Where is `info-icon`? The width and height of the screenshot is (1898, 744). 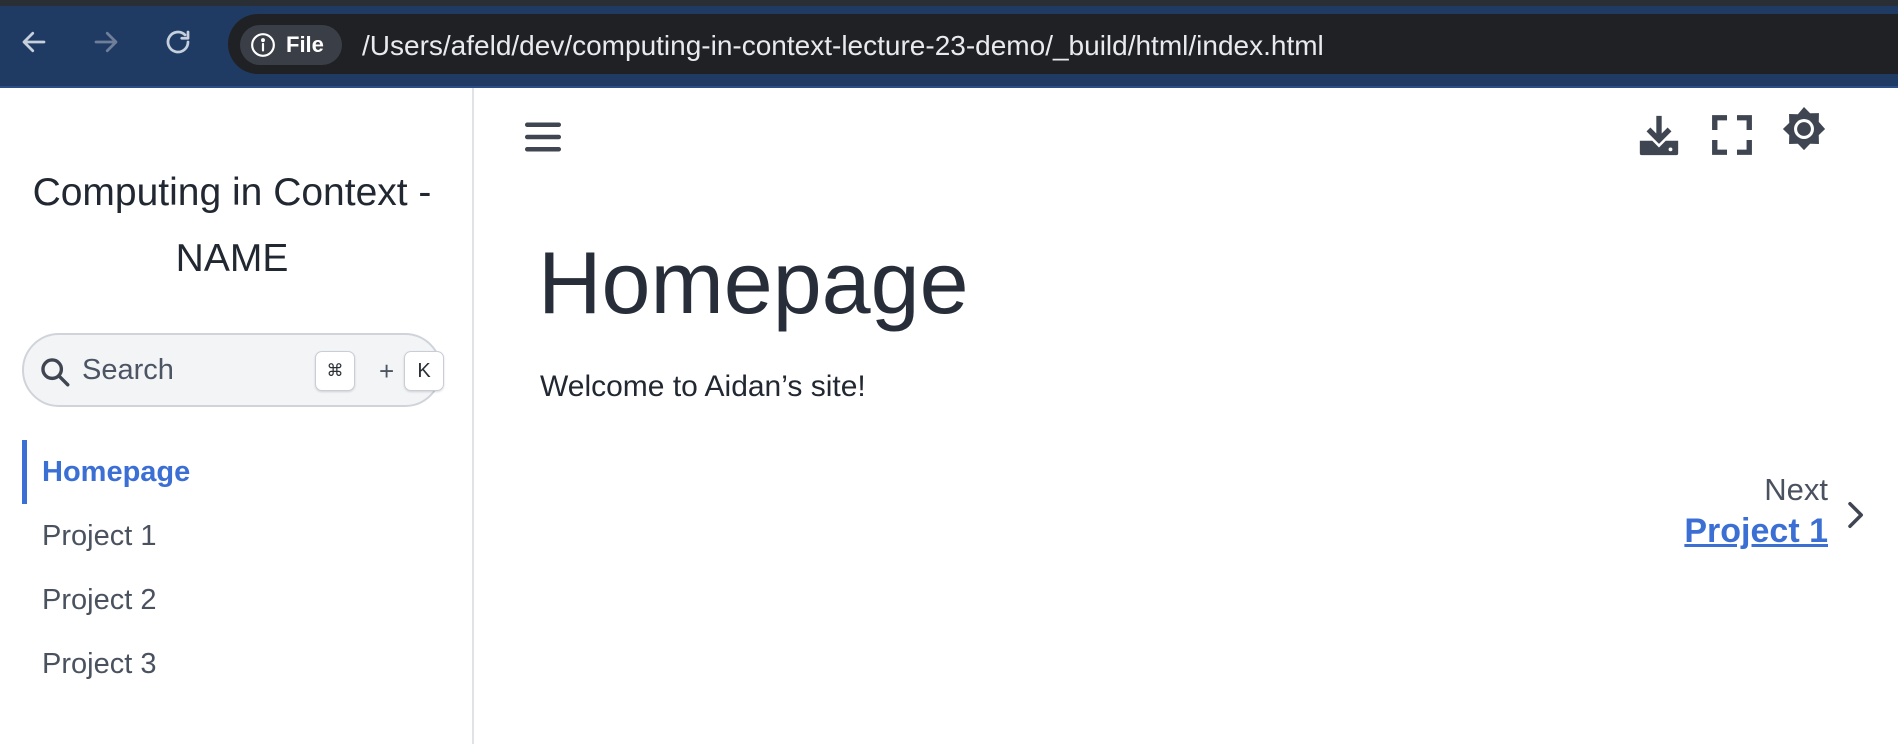 info-icon is located at coordinates (263, 45).